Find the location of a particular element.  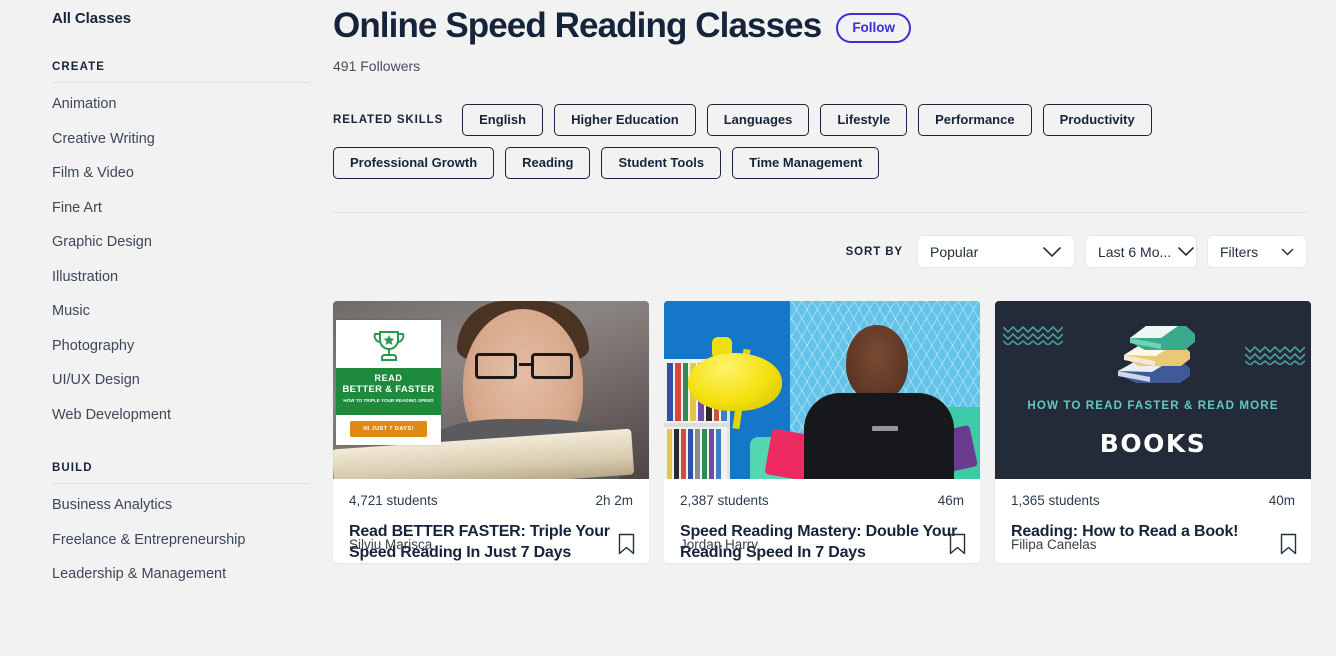

skill-tag-english: English is located at coordinates (503, 120).